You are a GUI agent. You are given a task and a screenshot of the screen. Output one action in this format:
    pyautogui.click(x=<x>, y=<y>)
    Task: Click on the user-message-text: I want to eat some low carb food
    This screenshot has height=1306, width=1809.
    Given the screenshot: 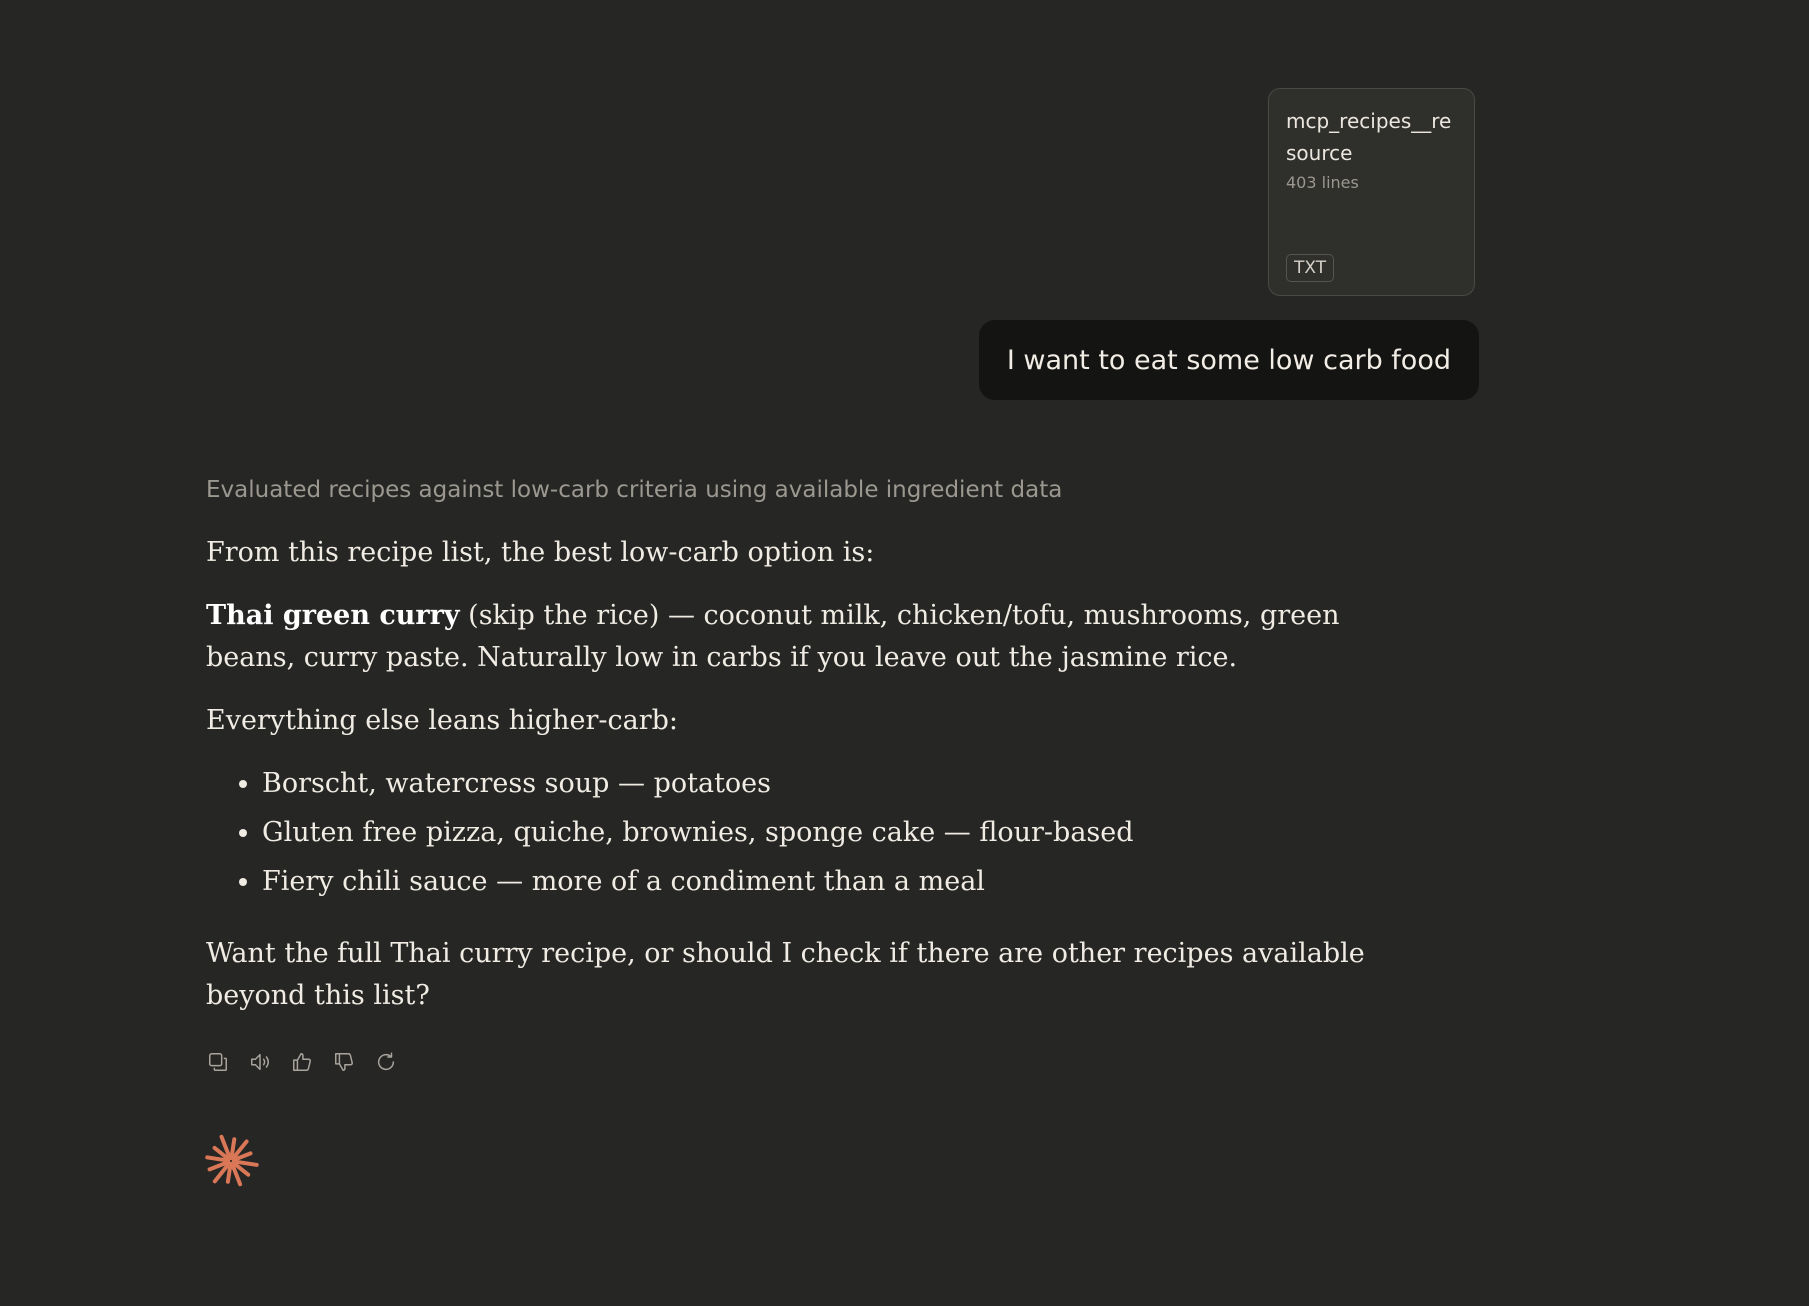 What is the action you would take?
    pyautogui.click(x=1228, y=360)
    